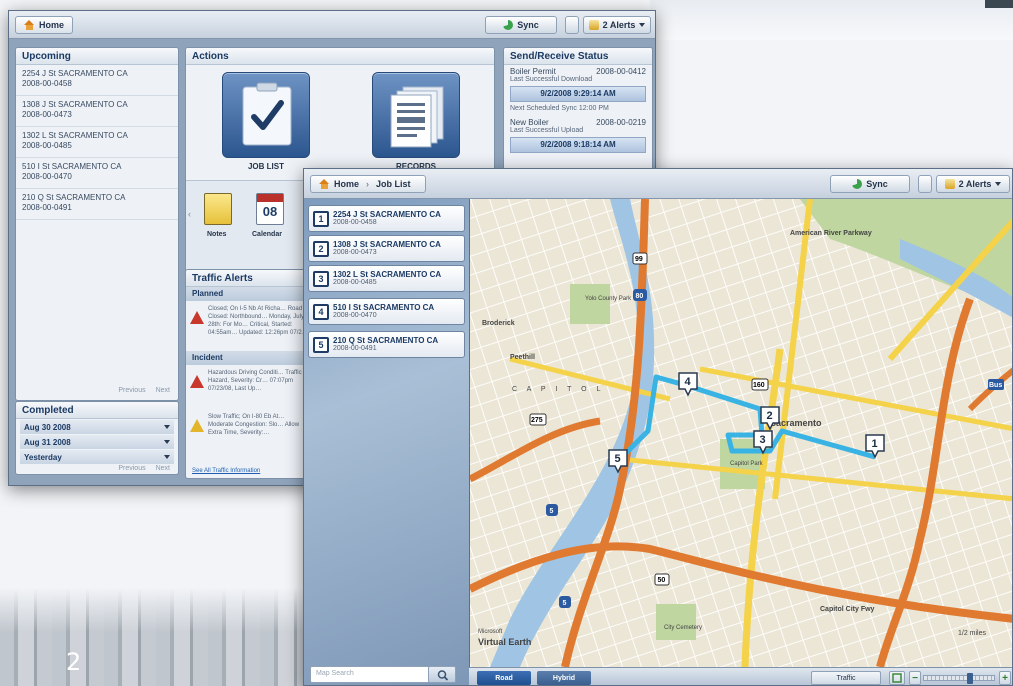 The image size is (1013, 686). Describe the element at coordinates (999, 4) in the screenshot. I see `decorative-corner` at that location.